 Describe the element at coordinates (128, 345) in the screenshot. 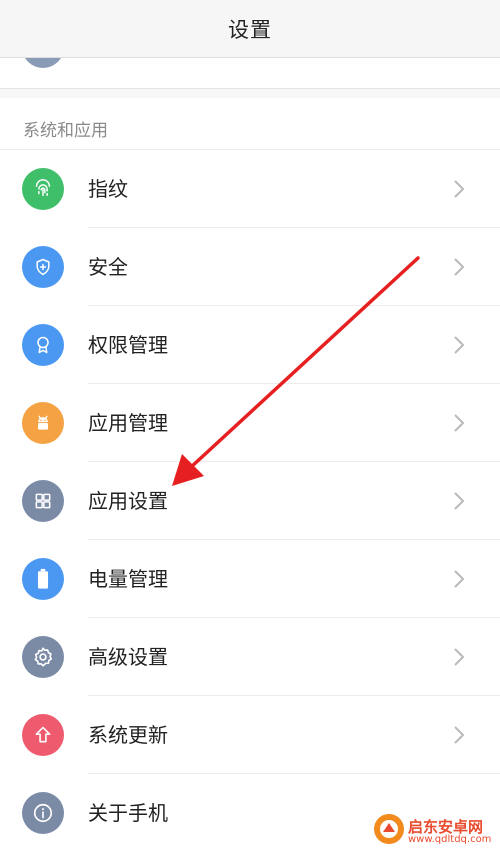

I see `settings-item-label: 权限管理` at that location.